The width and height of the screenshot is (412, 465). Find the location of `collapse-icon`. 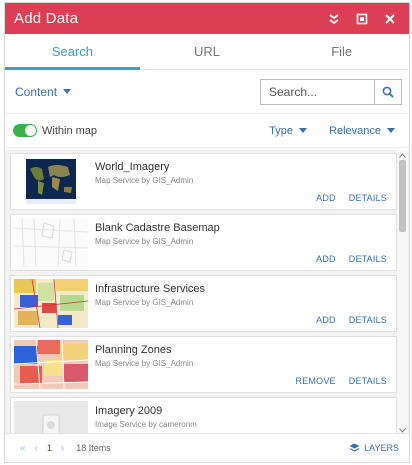

collapse-icon is located at coordinates (334, 19).